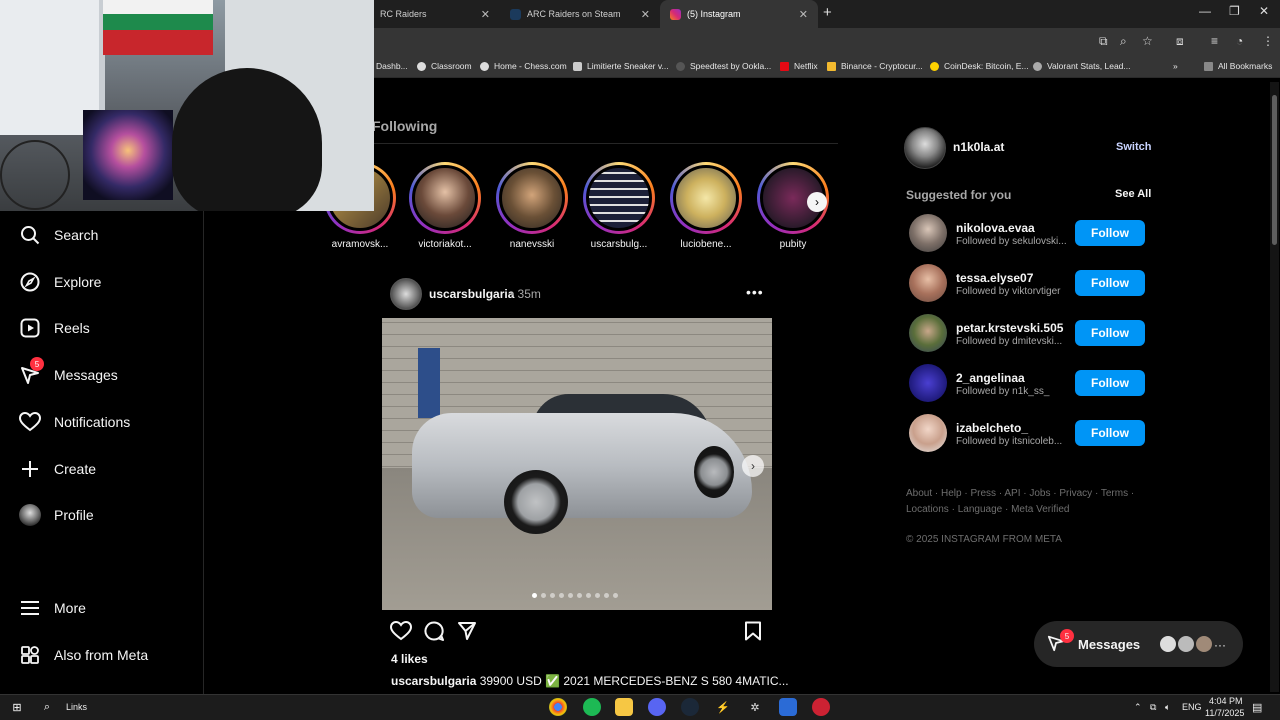 The image size is (1280, 720). What do you see at coordinates (755, 707) in the screenshot?
I see `app-icon: ✲` at bounding box center [755, 707].